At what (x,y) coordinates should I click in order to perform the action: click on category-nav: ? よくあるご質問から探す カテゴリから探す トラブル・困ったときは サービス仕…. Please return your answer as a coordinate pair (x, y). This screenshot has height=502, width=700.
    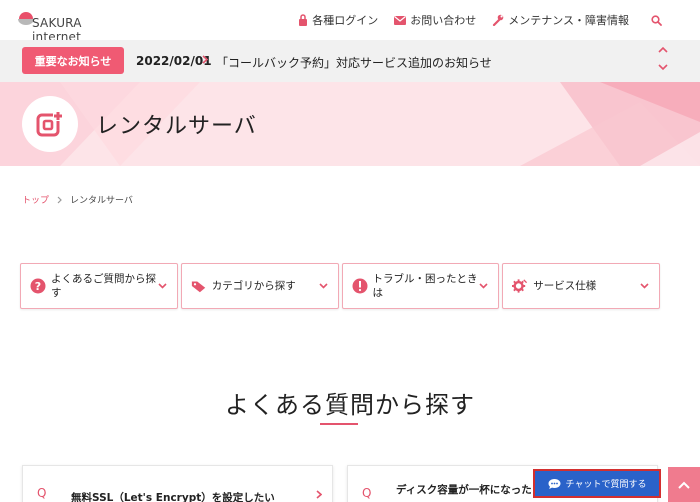
    Looking at the image, I should click on (340, 286).